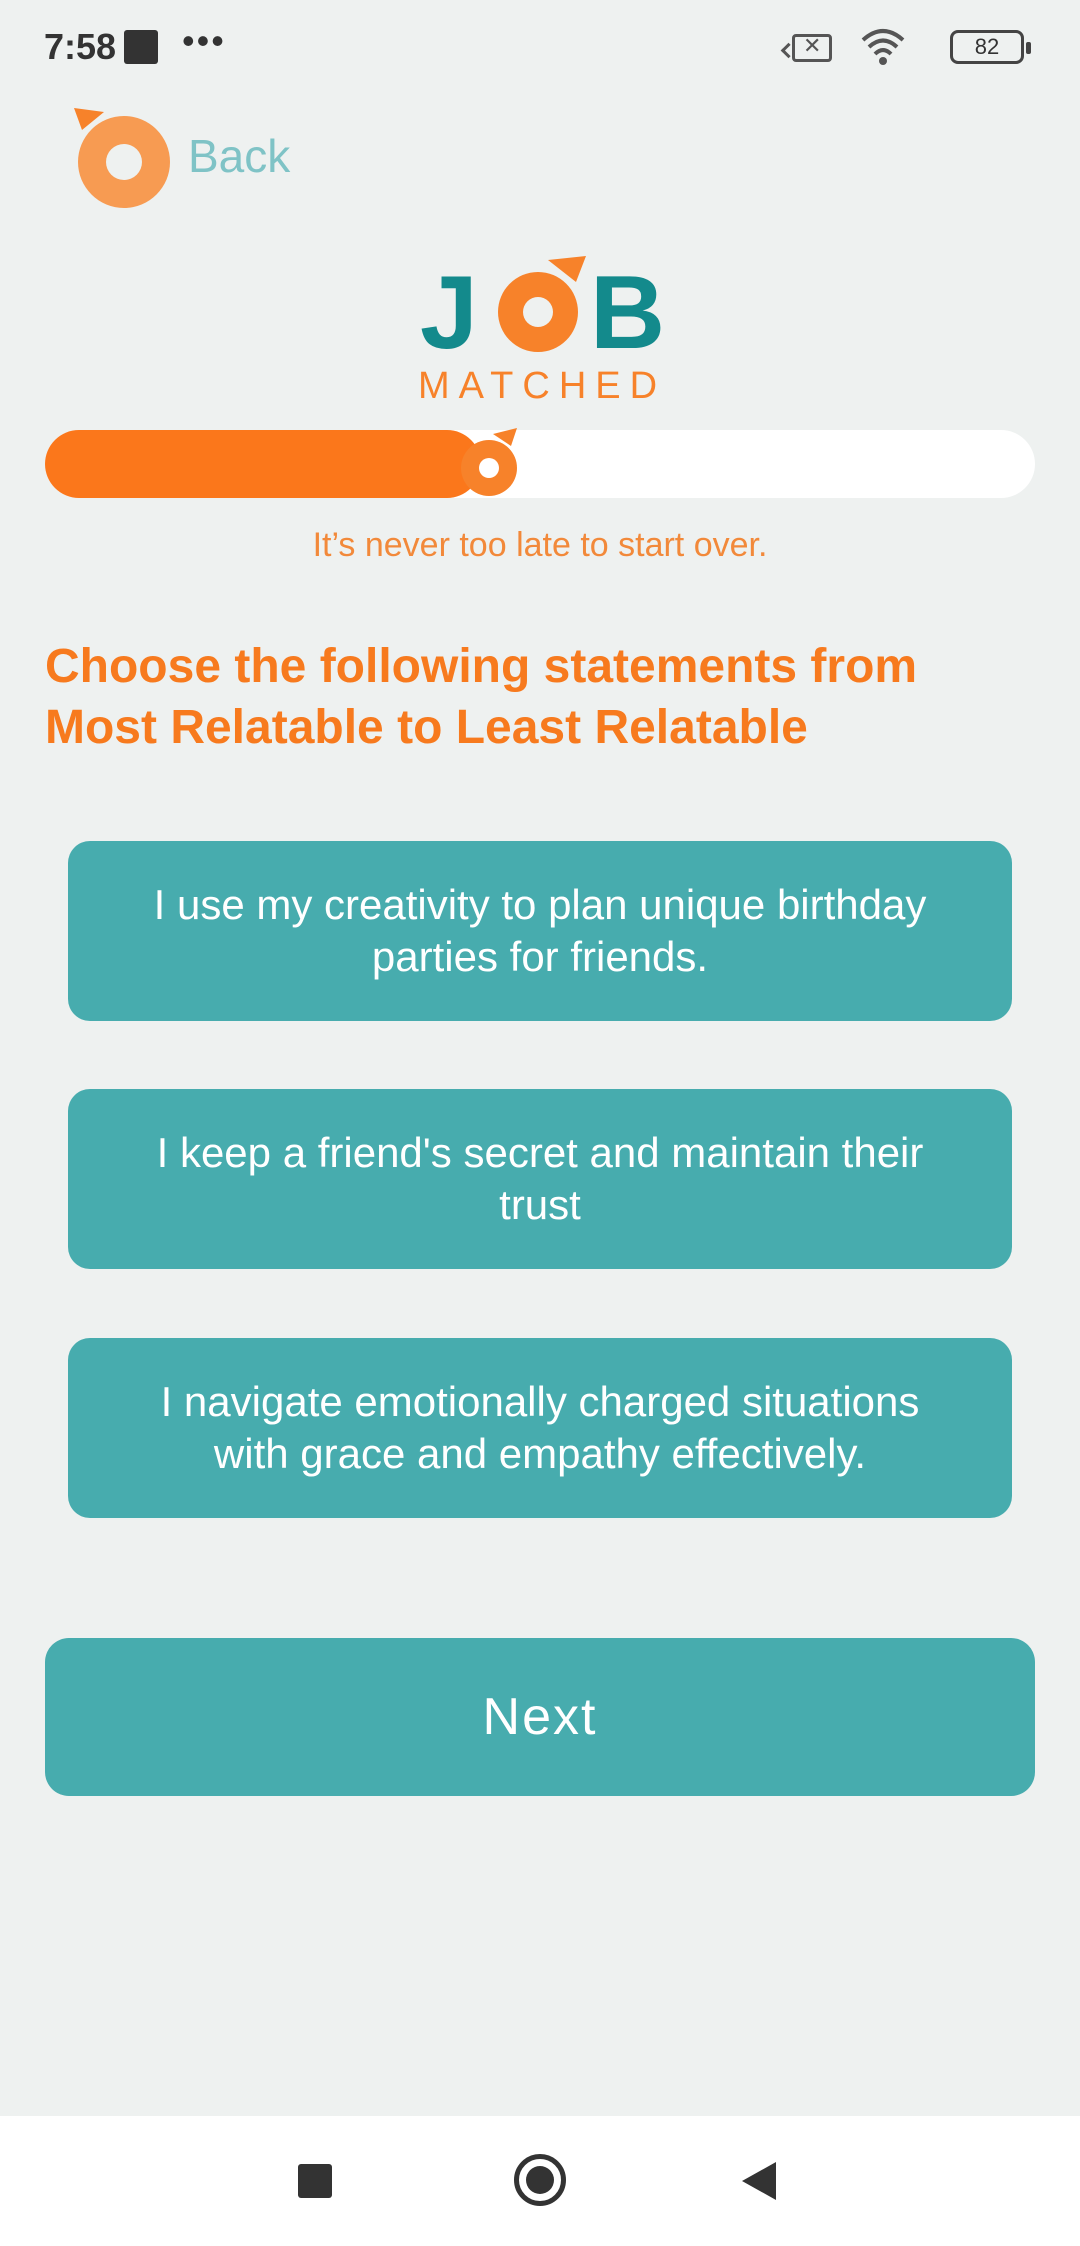 The image size is (1080, 2246). What do you see at coordinates (540, 48) in the screenshot?
I see `status-bar: 7:58 ••• ✕ 82` at bounding box center [540, 48].